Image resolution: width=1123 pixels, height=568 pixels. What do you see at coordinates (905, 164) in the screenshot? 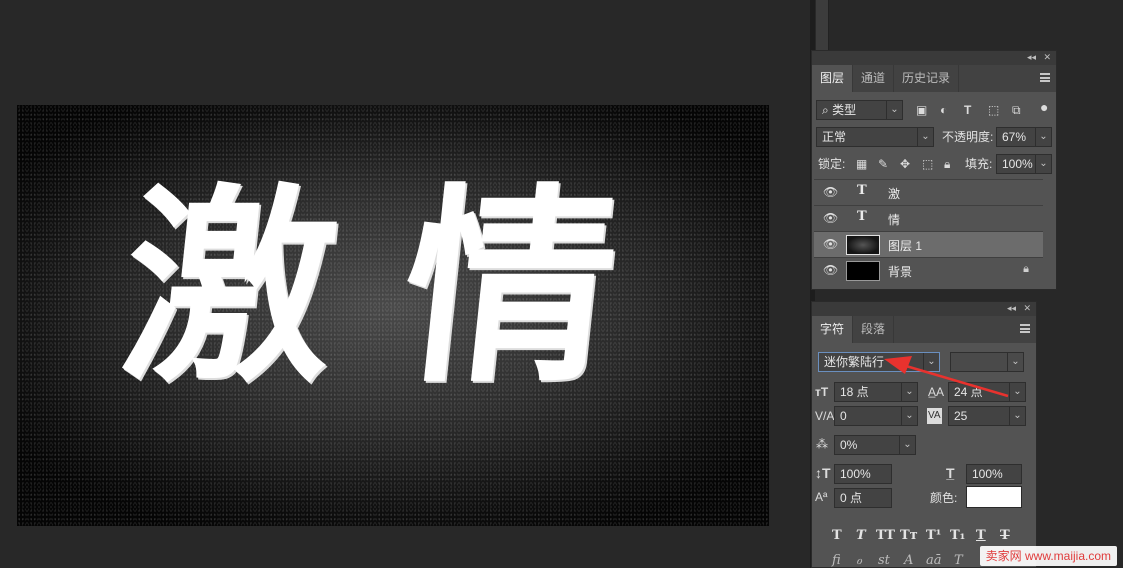
I see `lock-position-icon: ✥` at bounding box center [905, 164].